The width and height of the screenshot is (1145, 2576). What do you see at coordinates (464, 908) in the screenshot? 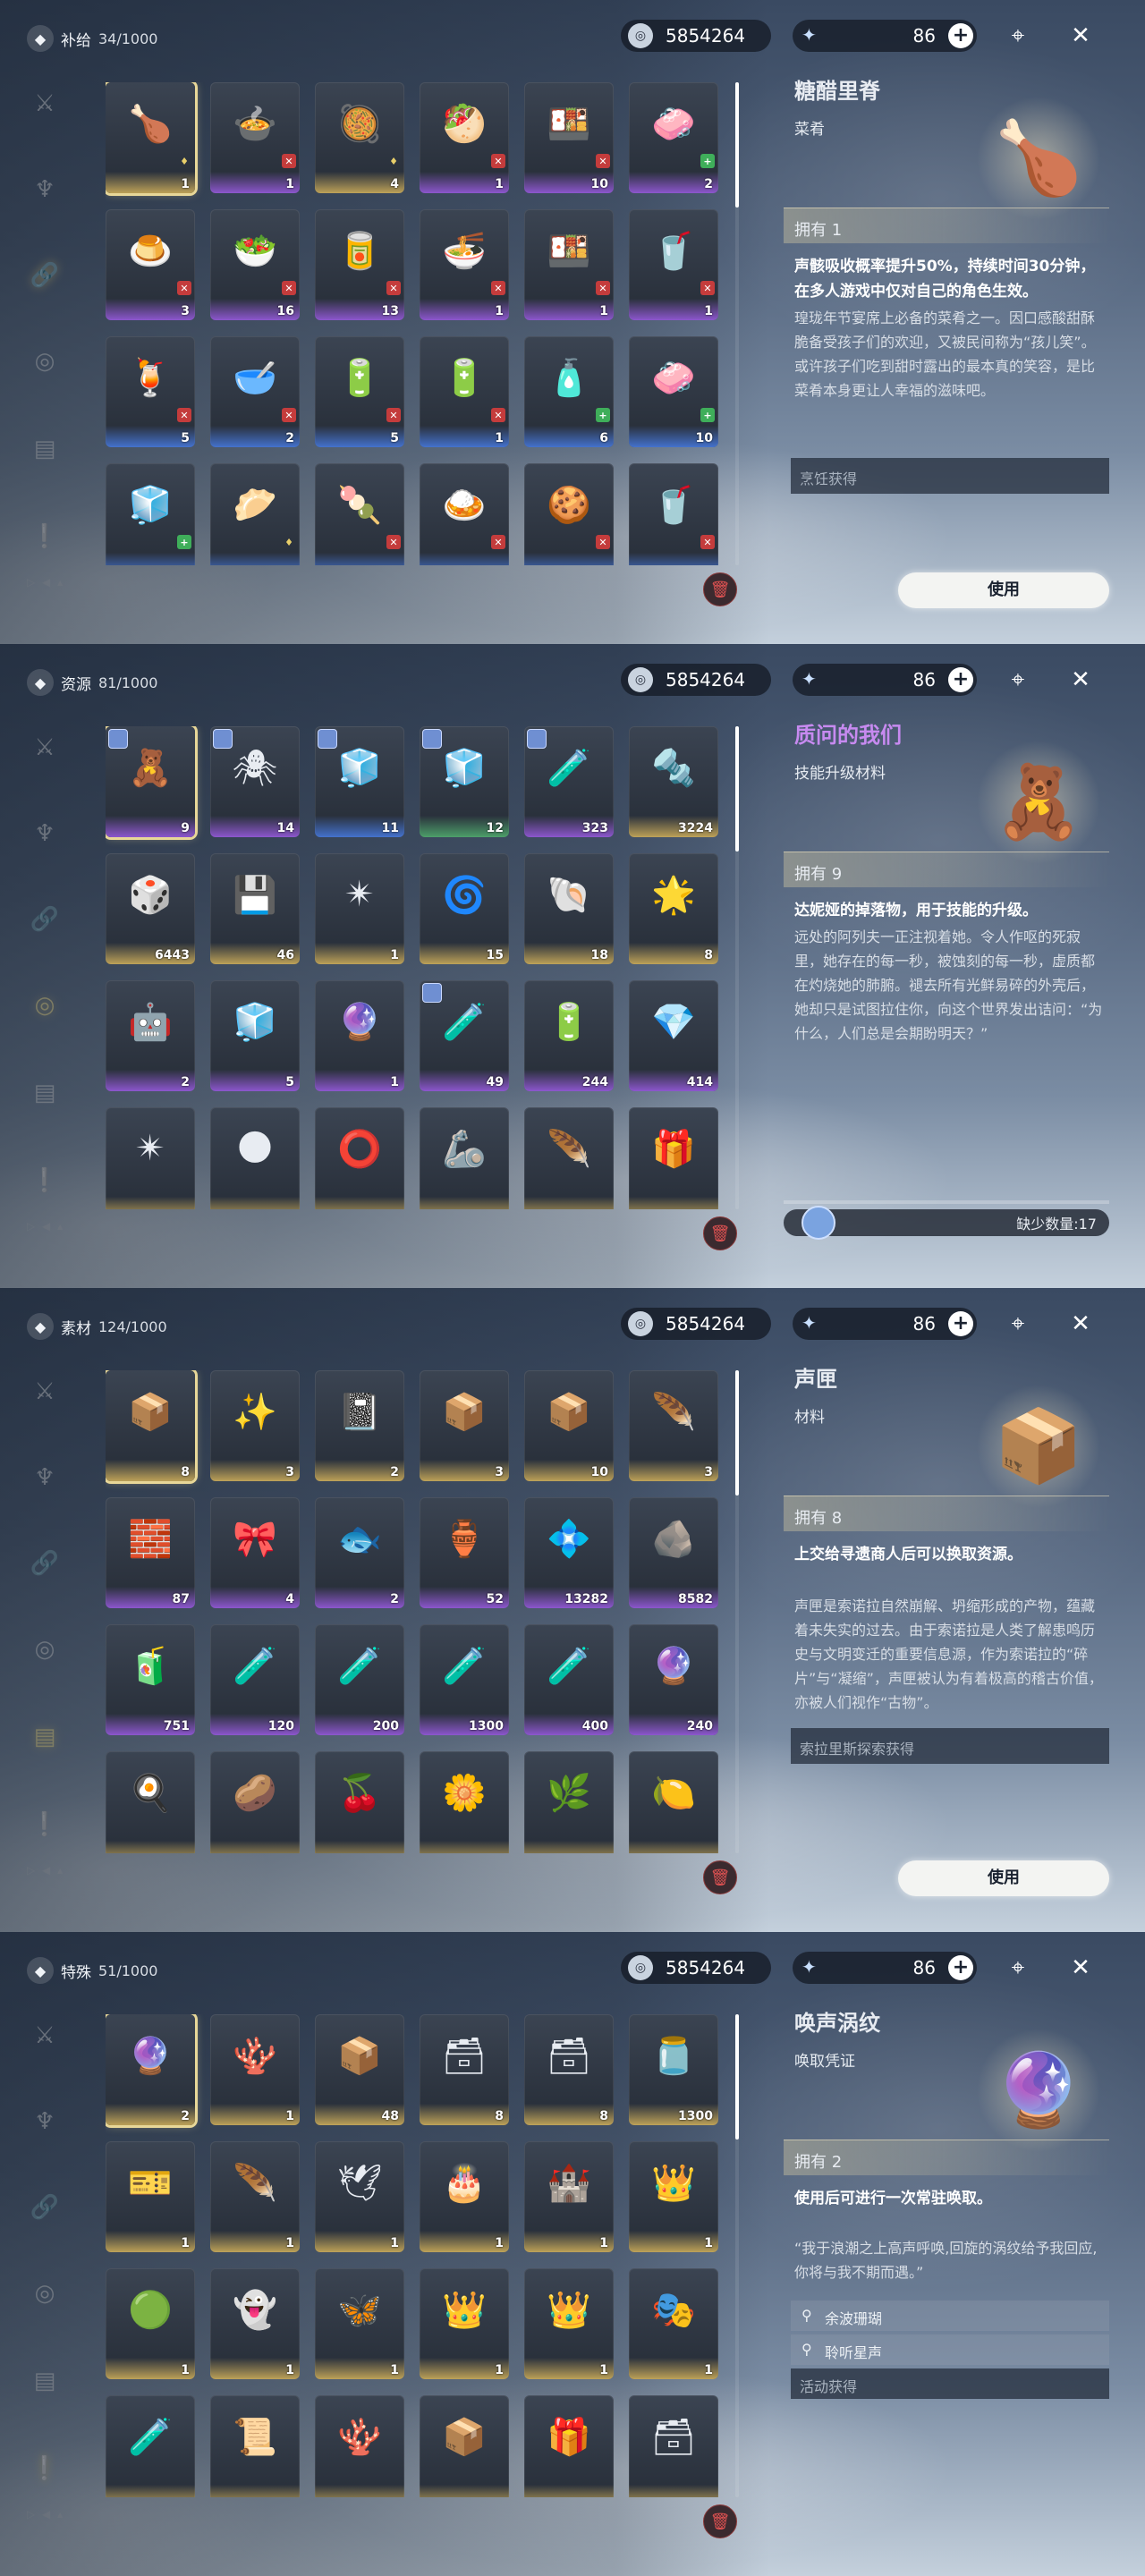
I see `item-slot: 🌀 15` at bounding box center [464, 908].